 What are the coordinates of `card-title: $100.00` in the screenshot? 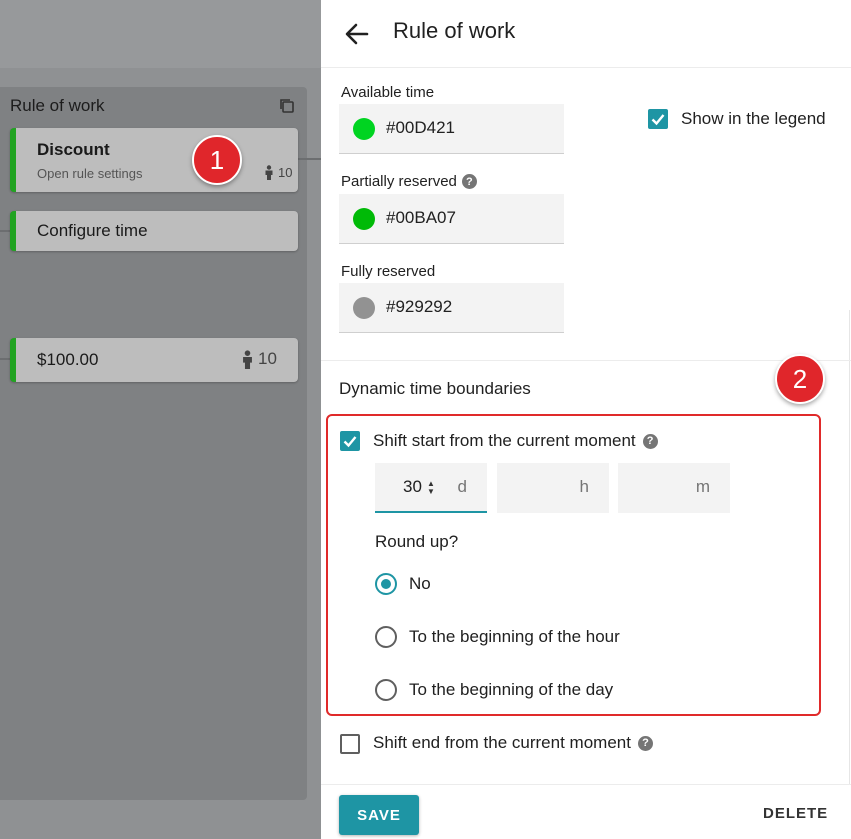 It's located at (68, 359).